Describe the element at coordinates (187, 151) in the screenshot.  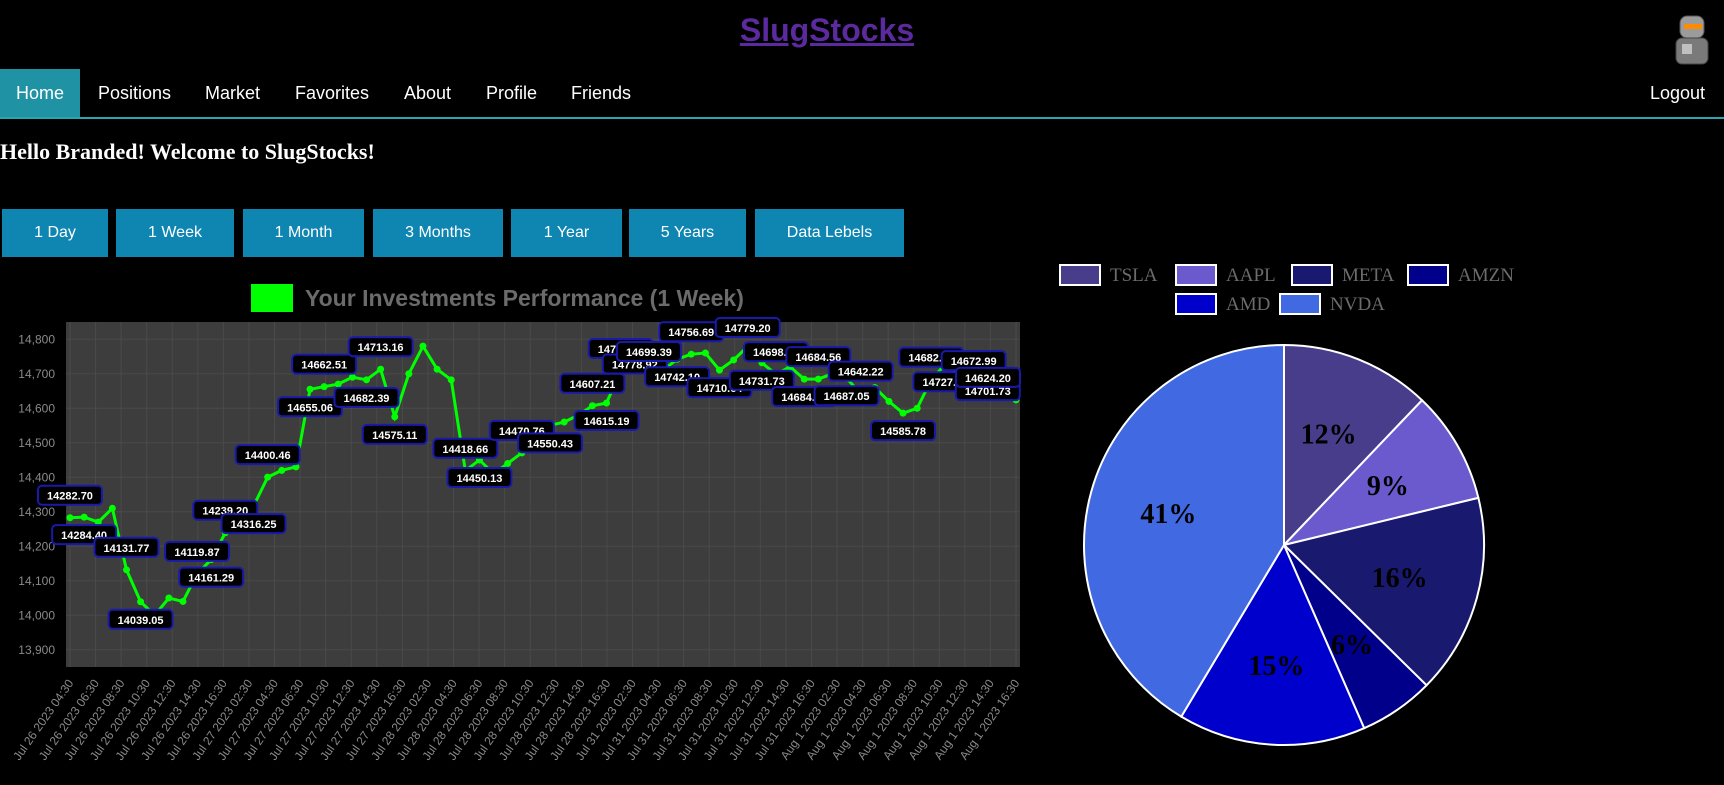
I see `greeting: Hello Branded! Welcome to SlugStocks!` at that location.